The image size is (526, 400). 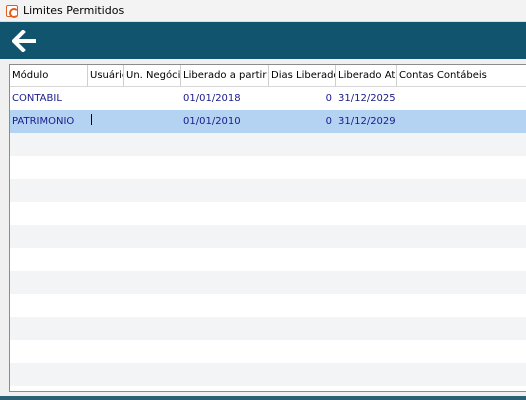 I want to click on cell-liberado-a-partir: 01/01/2010, so click(x=212, y=121).